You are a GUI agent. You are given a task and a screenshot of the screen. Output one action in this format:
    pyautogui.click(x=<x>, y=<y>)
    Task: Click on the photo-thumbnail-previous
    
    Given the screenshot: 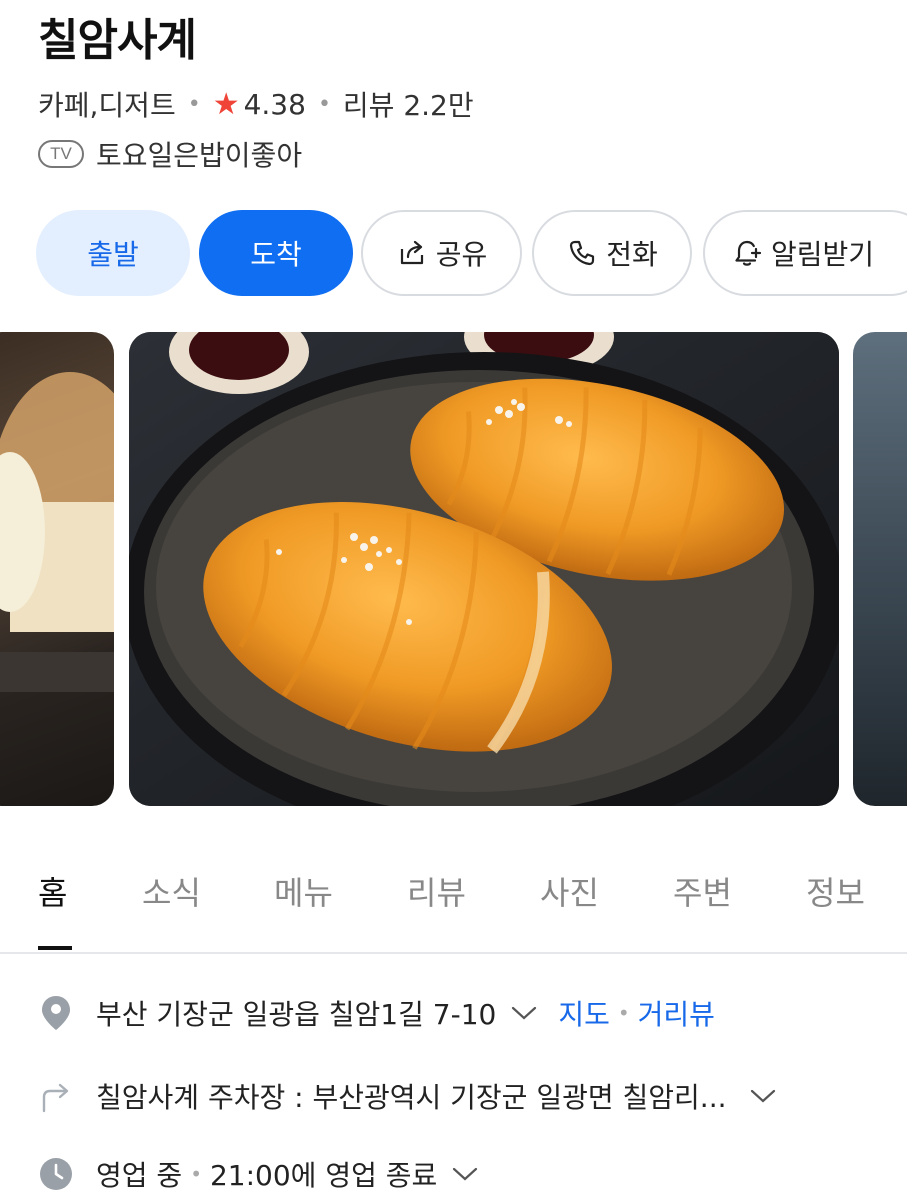 What is the action you would take?
    pyautogui.click(x=57, y=569)
    